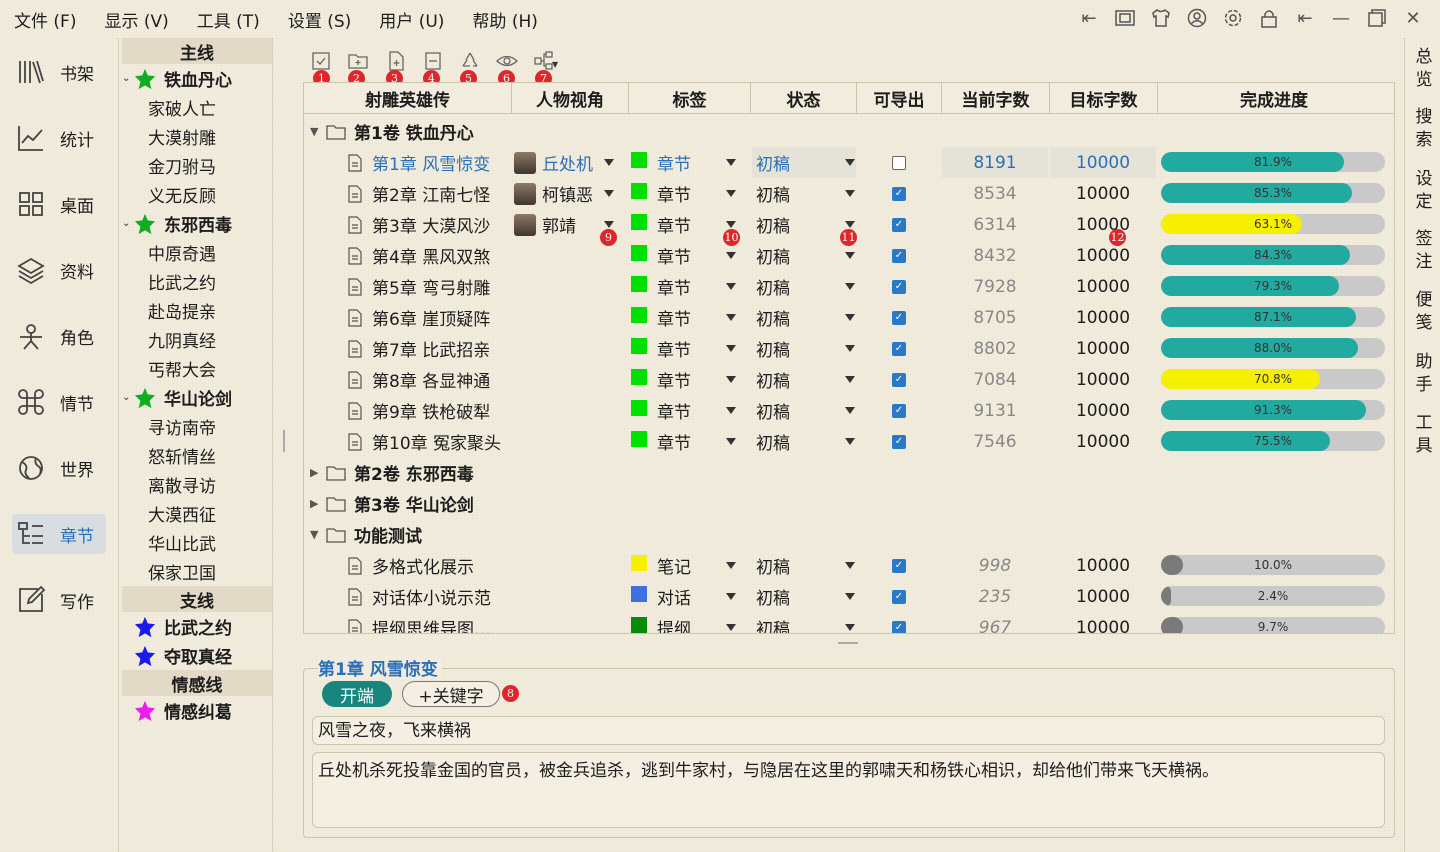  What do you see at coordinates (196, 513) in the screenshot?
I see `outline-item: 大漠西征` at bounding box center [196, 513].